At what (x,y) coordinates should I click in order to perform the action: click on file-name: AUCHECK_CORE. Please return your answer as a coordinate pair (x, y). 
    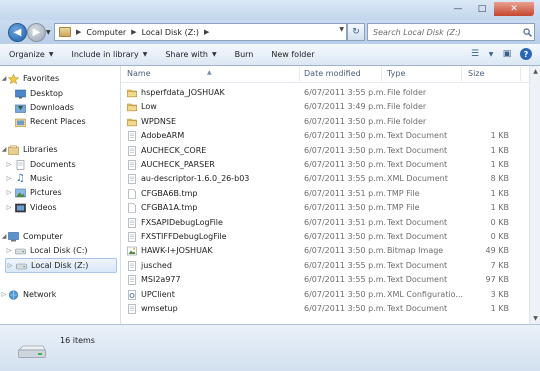
    Looking at the image, I should click on (174, 150).